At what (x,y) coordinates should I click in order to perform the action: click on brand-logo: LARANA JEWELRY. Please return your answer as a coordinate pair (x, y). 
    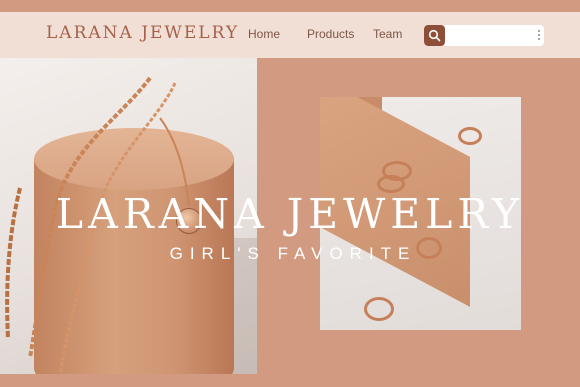
    Looking at the image, I should click on (142, 33).